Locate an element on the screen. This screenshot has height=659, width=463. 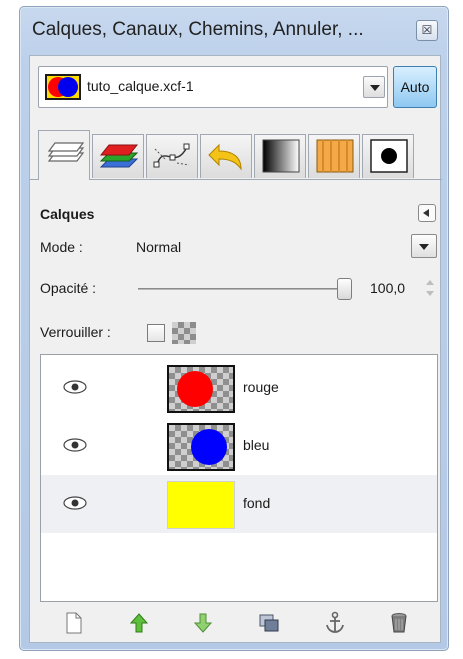
delete-layer-button is located at coordinates (399, 623).